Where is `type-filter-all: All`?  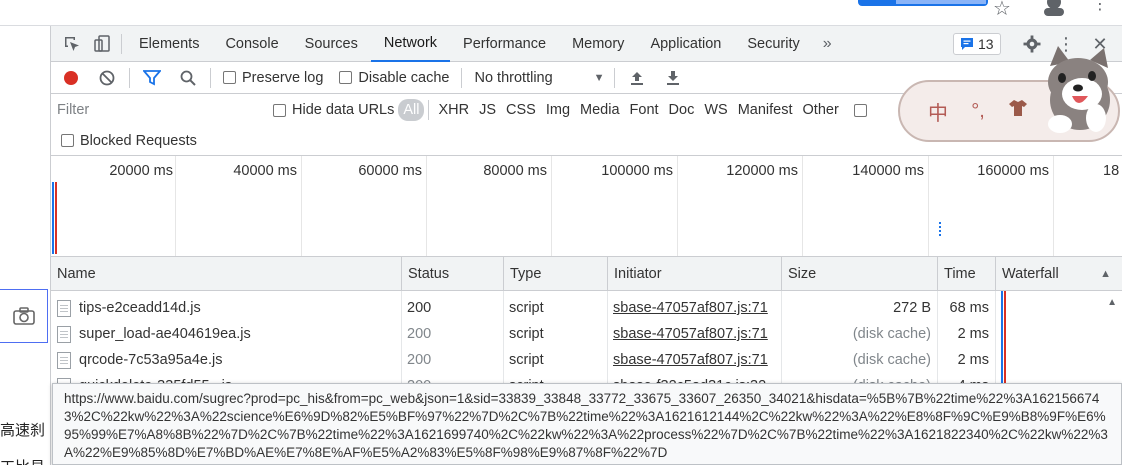
type-filter-all: All is located at coordinates (411, 110).